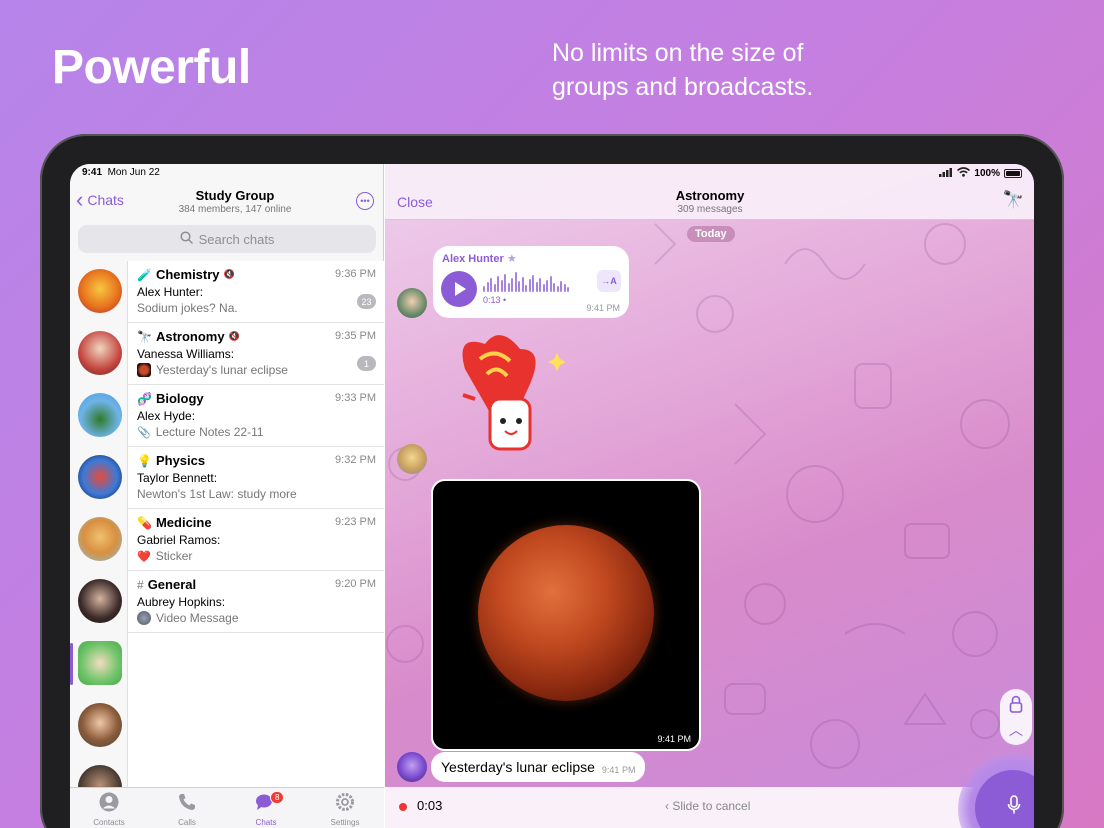  I want to click on chat-title: Astronomy, so click(190, 336).